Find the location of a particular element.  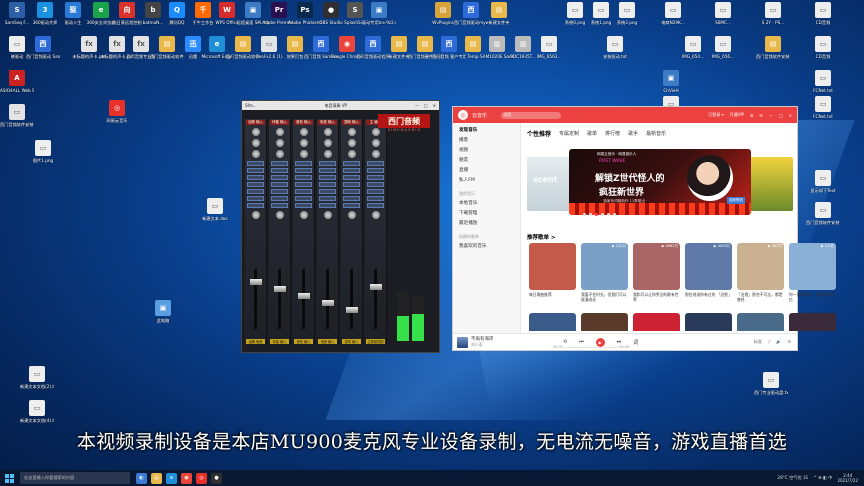

music-search-input: 搜索 is located at coordinates (531, 115).